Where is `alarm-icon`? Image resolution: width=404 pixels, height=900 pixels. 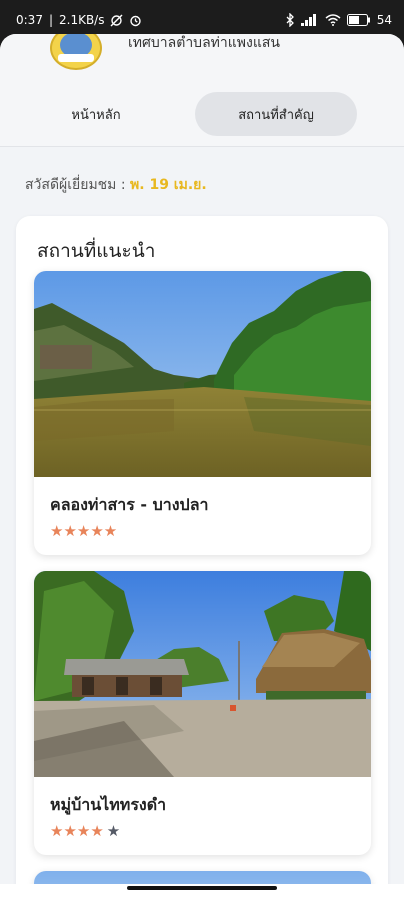 alarm-icon is located at coordinates (136, 20).